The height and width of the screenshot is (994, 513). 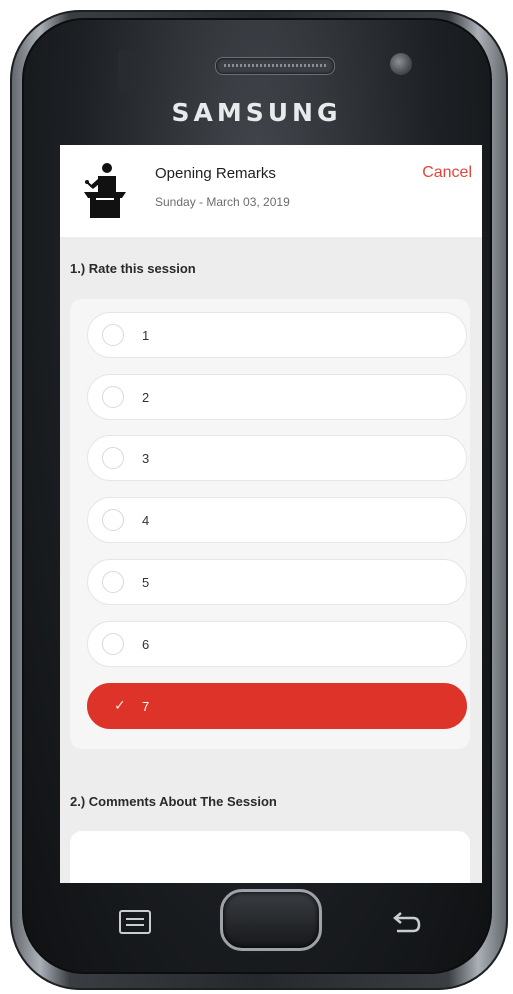 What do you see at coordinates (146, 458) in the screenshot?
I see `rating-option-label: 3` at bounding box center [146, 458].